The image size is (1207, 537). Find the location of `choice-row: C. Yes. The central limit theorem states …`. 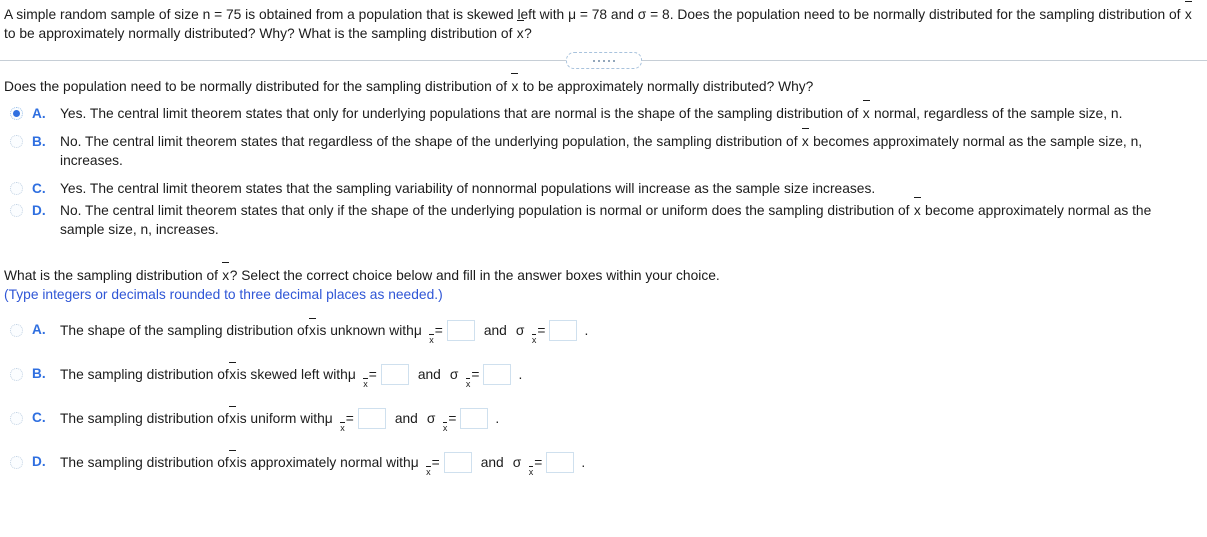

choice-row: C. Yes. The central limit theorem states … is located at coordinates (603, 188).